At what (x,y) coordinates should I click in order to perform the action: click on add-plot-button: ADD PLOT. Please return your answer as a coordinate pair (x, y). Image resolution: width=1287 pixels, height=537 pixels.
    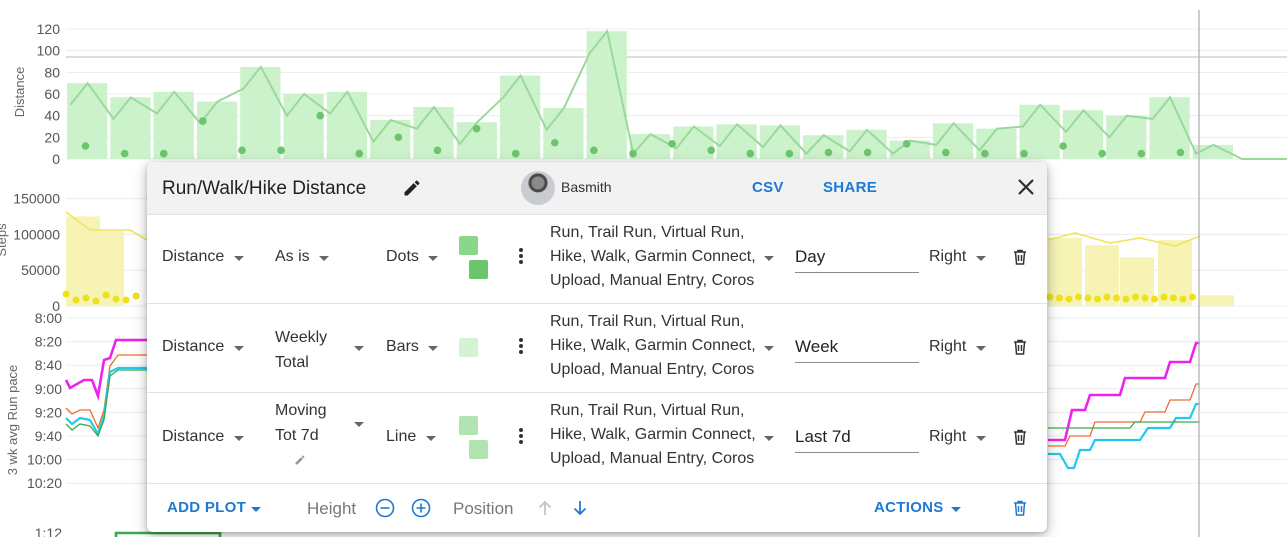
    Looking at the image, I should click on (206, 507).